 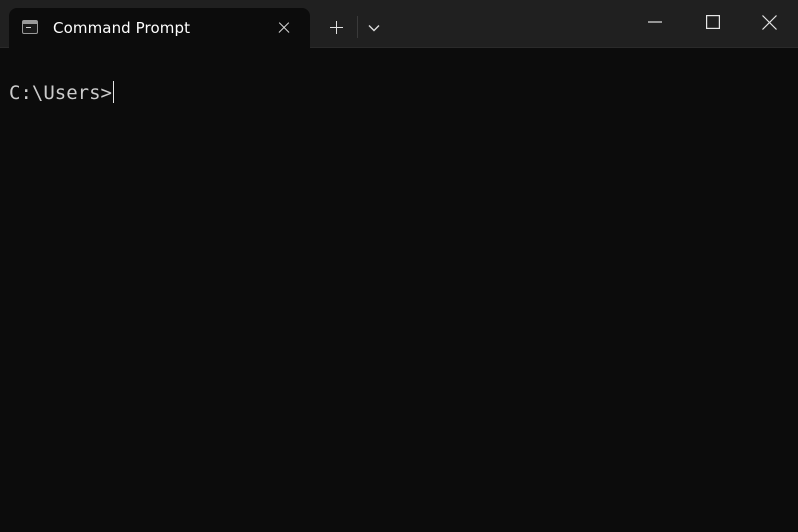 I want to click on prompt-text: C:\Users>, so click(x=60, y=93).